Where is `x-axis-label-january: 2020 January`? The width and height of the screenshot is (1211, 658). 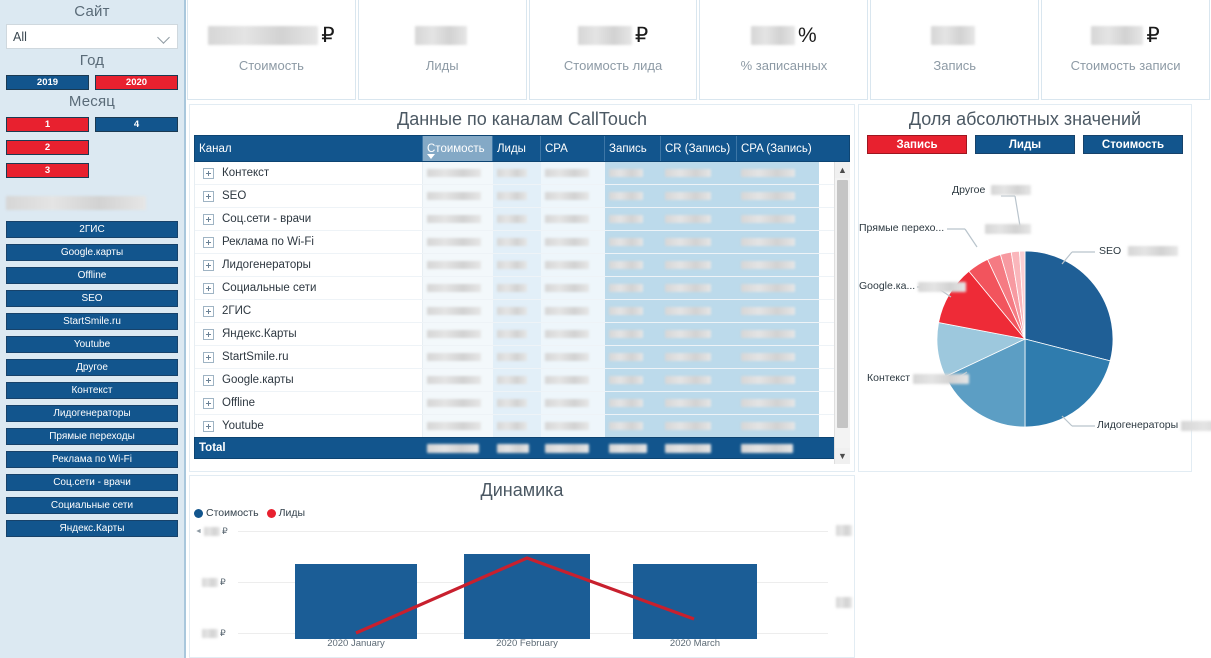
x-axis-label-january: 2020 January is located at coordinates (356, 643).